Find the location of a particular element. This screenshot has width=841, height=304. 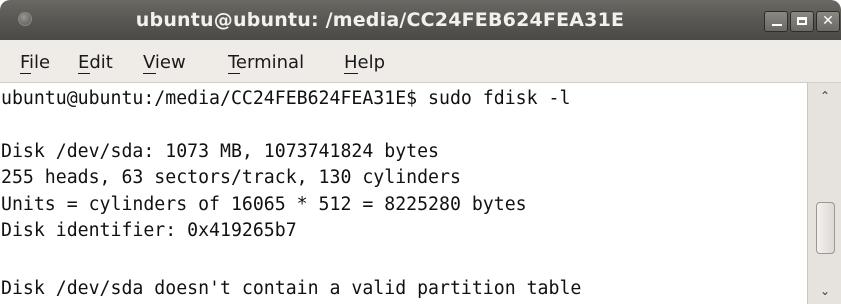

menu-terminal: Terminal is located at coordinates (266, 63).